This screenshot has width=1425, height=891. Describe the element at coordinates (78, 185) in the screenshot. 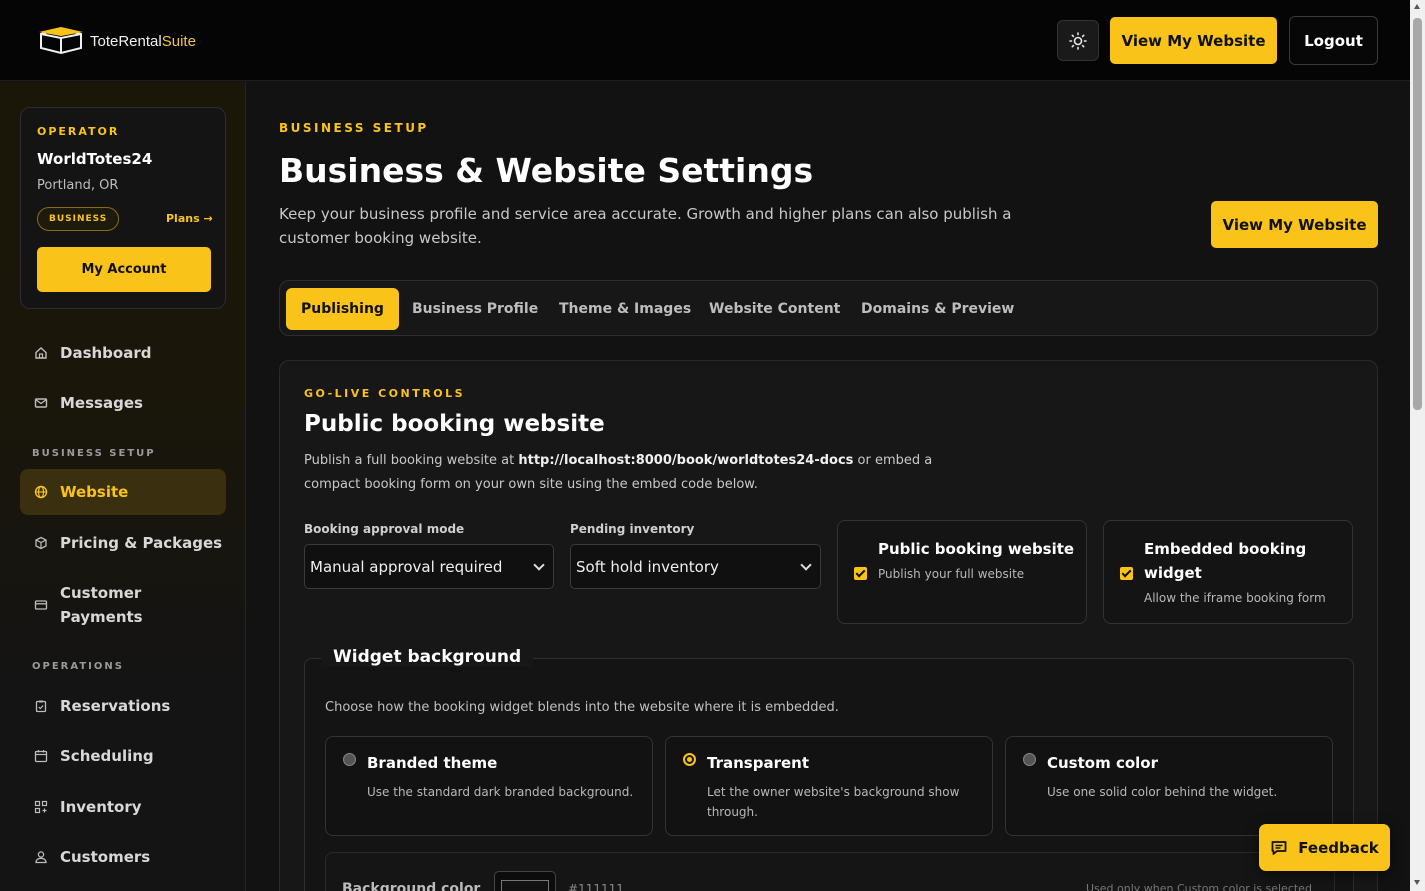

I see `operator-location: Portland, OR` at that location.